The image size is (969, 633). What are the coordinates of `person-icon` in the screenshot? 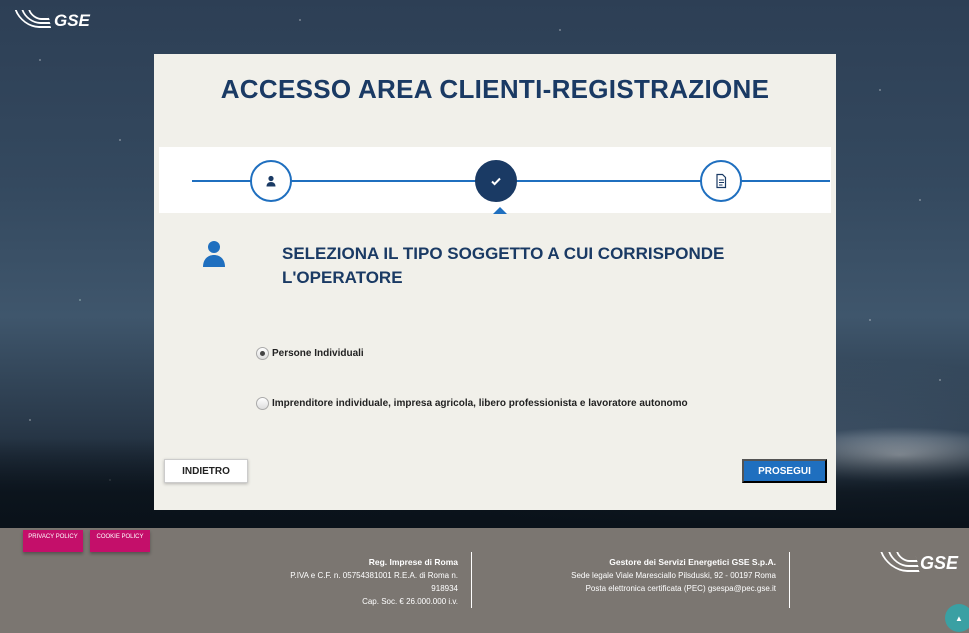 It's located at (214, 254).